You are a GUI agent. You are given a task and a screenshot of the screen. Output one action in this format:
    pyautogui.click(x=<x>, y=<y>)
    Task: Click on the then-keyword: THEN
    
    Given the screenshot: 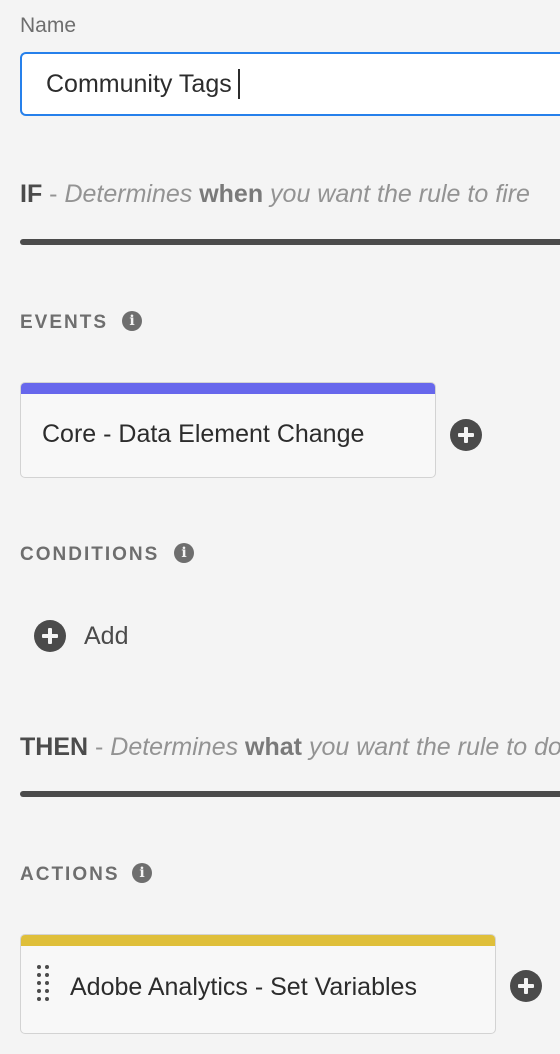 What is the action you would take?
    pyautogui.click(x=54, y=747)
    